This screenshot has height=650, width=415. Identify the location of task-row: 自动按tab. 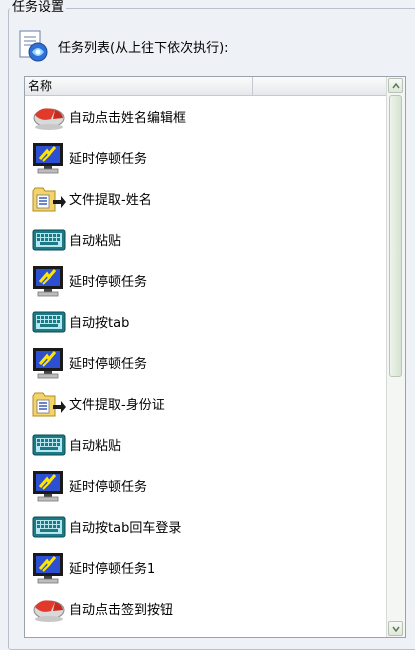
(206, 321).